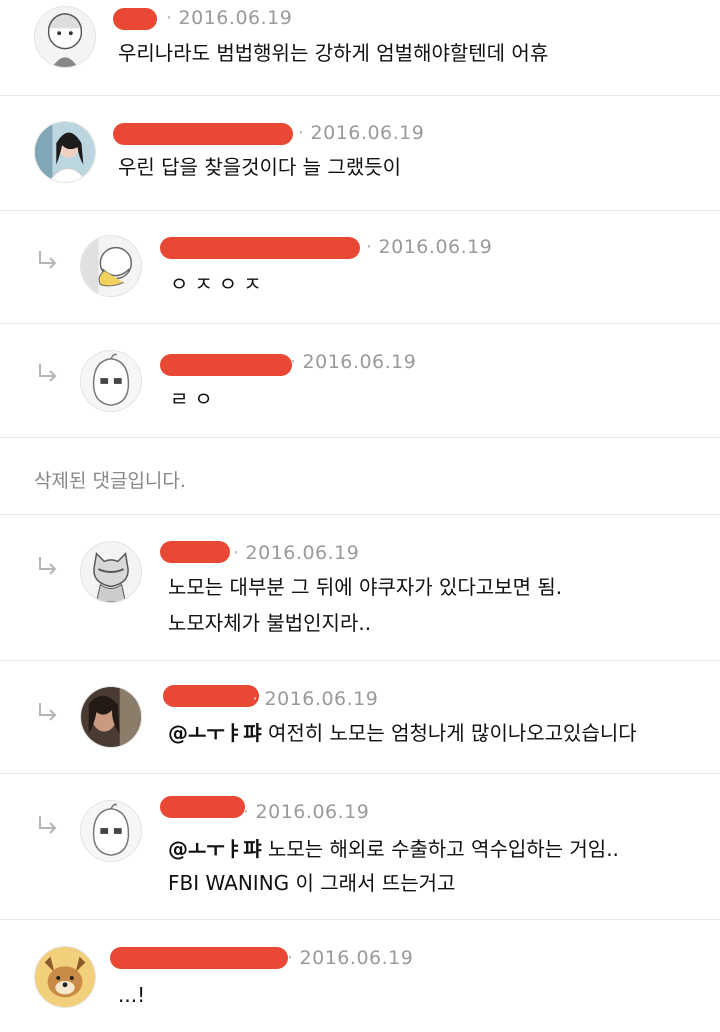 The width and height of the screenshot is (720, 1032). Describe the element at coordinates (440, 849) in the screenshot. I see `comment-text-body: 노모는 해외로 수출하고 역수입하는 거임..` at that location.